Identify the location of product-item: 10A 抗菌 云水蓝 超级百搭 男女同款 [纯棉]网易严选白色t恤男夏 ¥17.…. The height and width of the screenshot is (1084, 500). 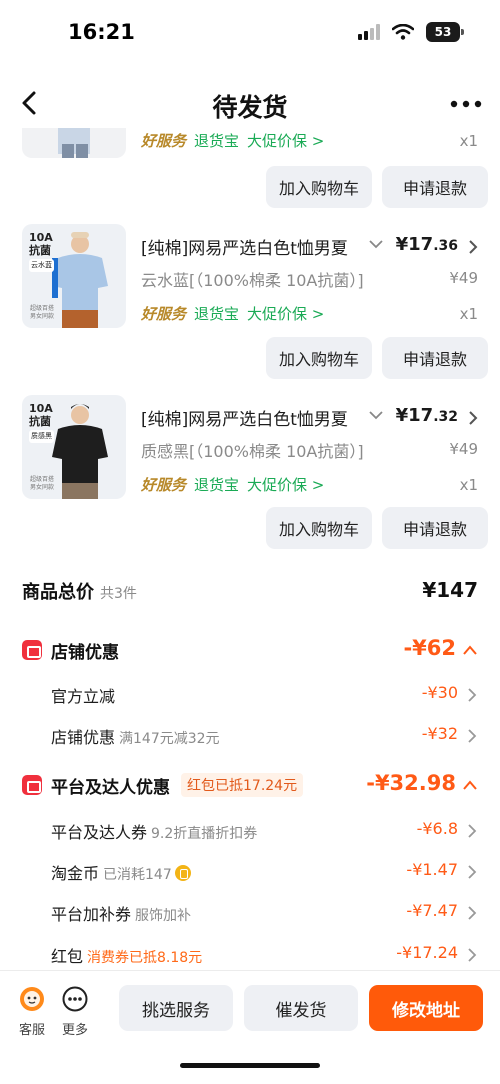
(250, 279).